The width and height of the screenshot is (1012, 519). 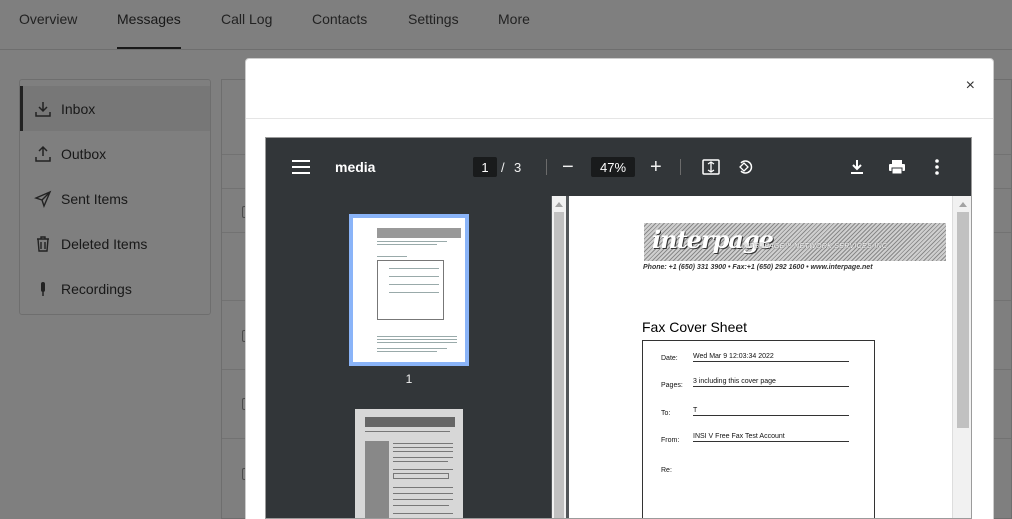 I want to click on page-number-input: 1, so click(x=485, y=167).